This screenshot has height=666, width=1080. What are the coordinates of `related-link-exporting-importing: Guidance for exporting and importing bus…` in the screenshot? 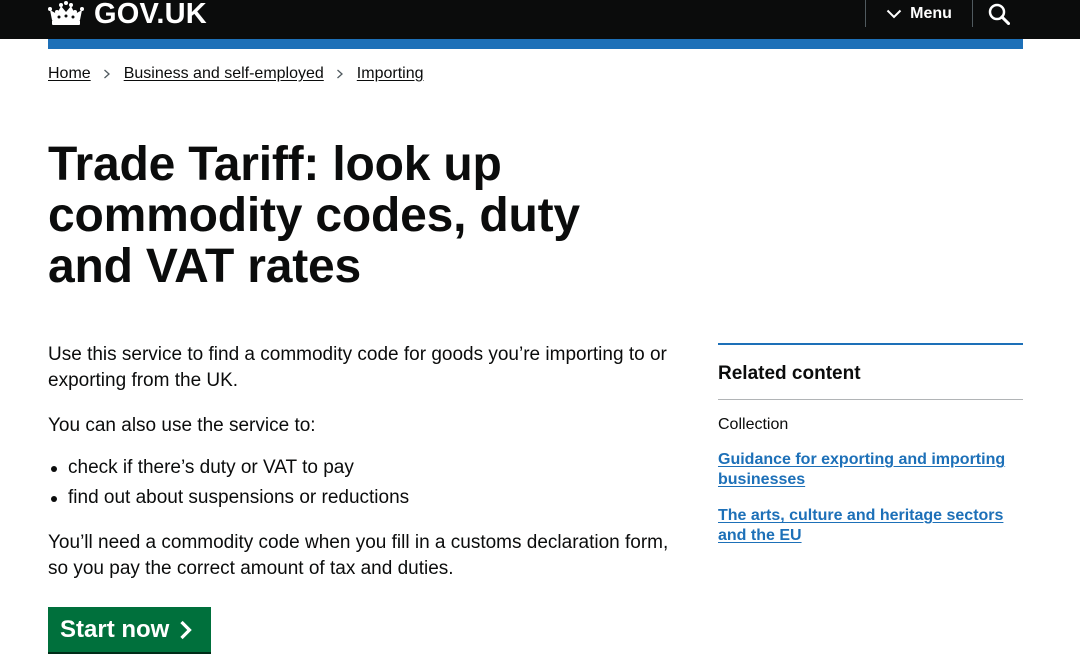 It's located at (870, 470).